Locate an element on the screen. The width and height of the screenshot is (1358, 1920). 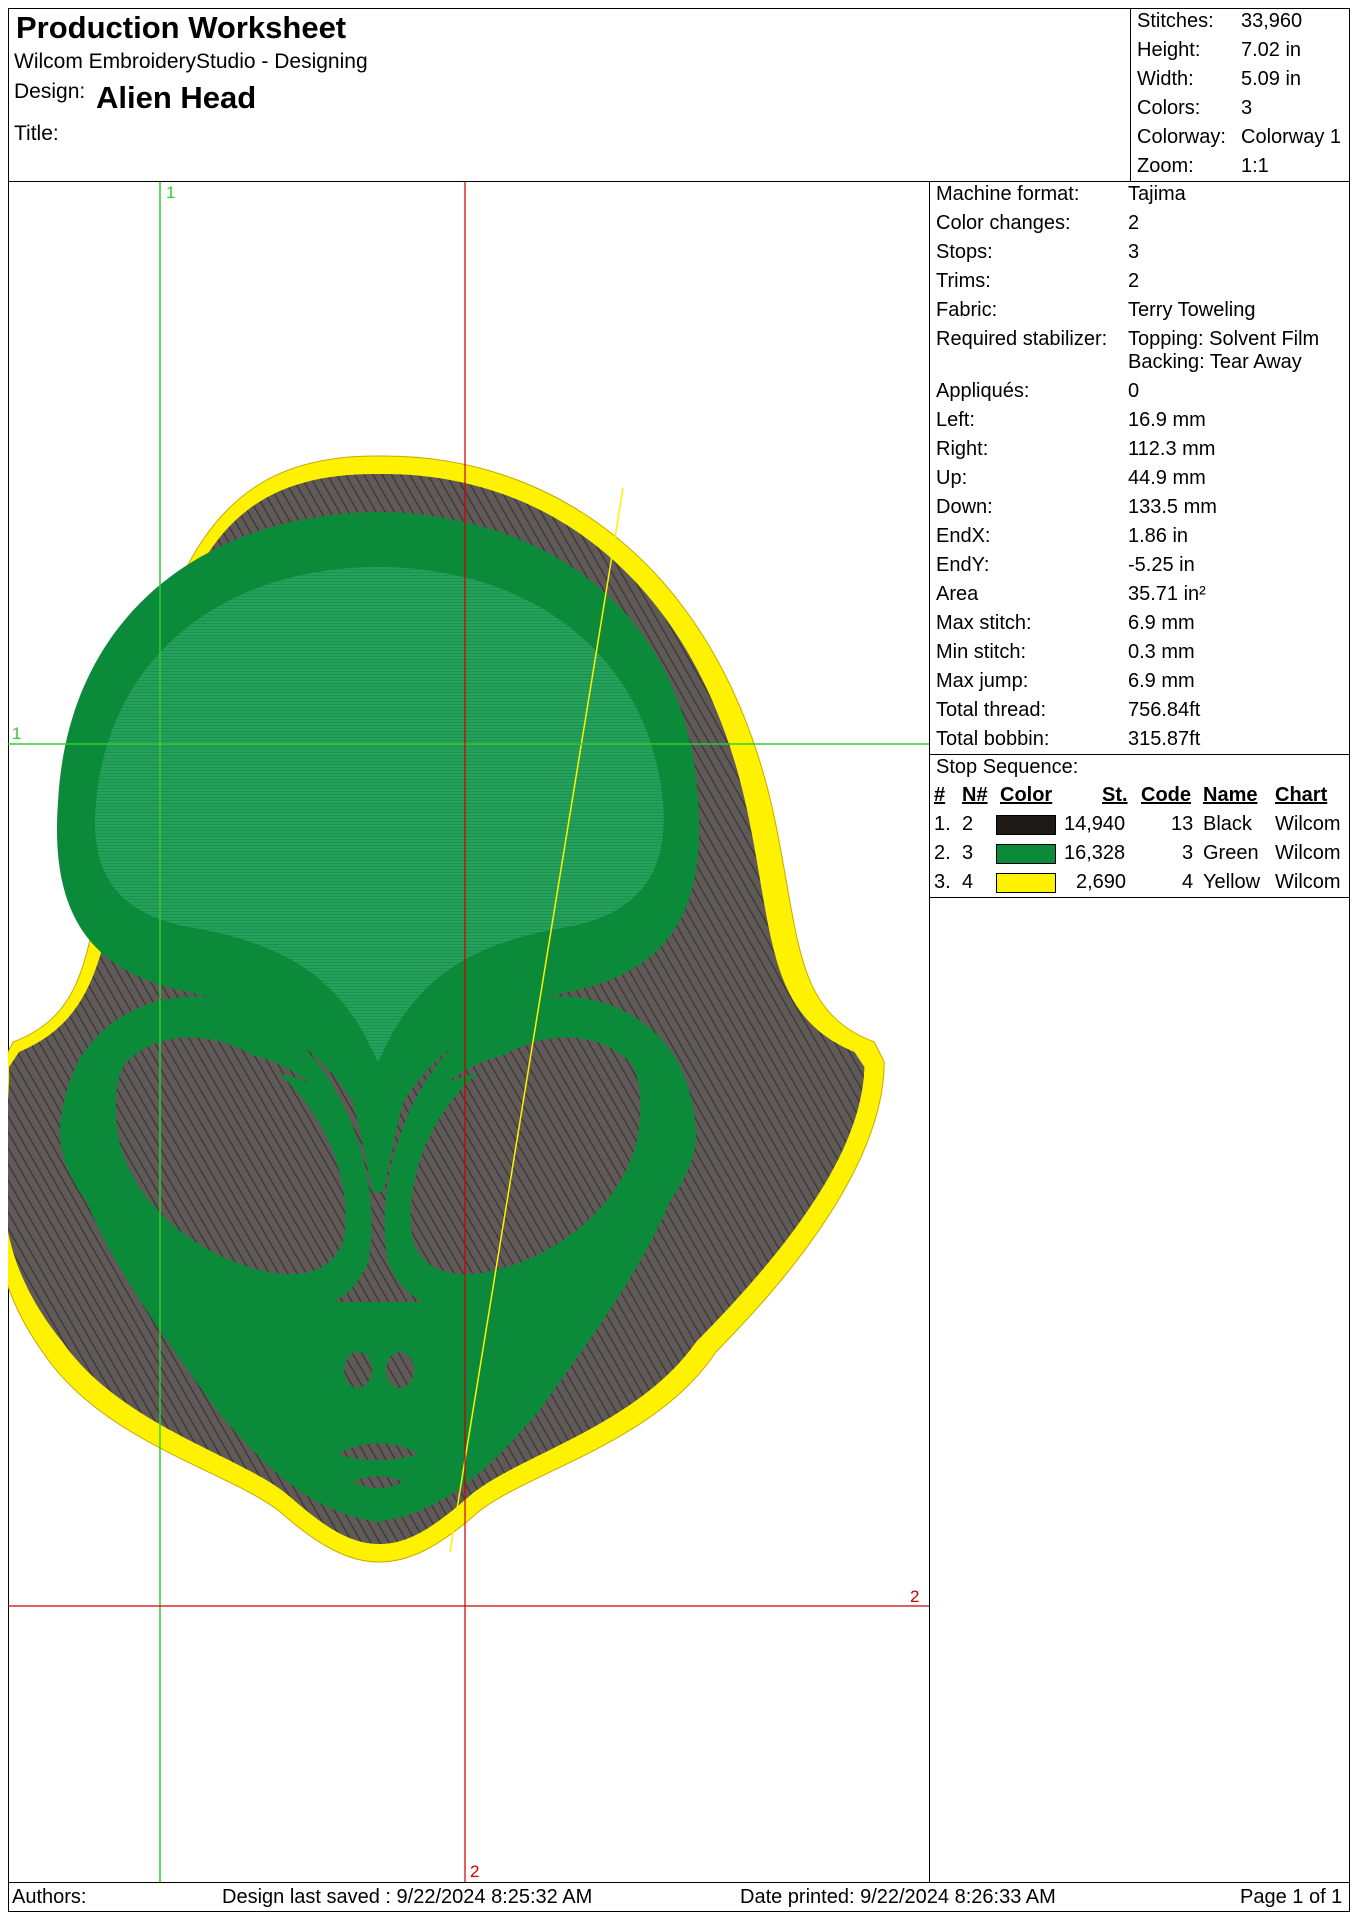
software-name: Wilcom EmbroideryStudio - Designing is located at coordinates (191, 61).